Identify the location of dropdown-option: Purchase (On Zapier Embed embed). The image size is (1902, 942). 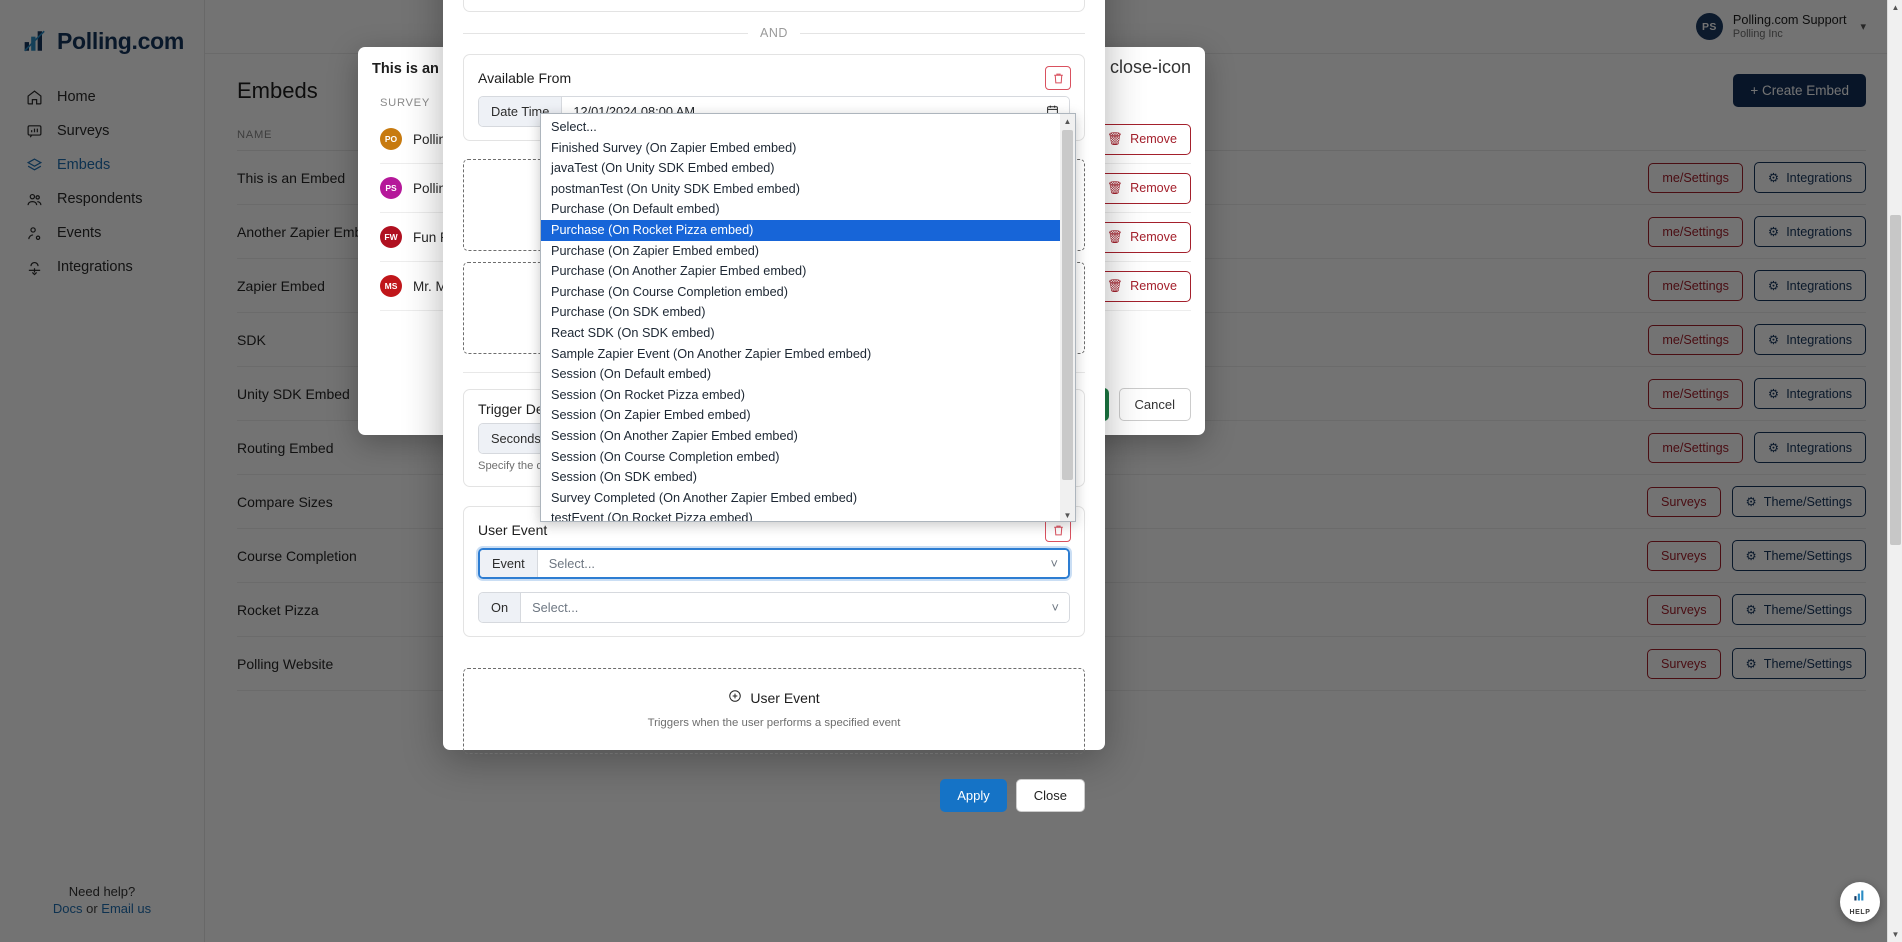
(808, 251).